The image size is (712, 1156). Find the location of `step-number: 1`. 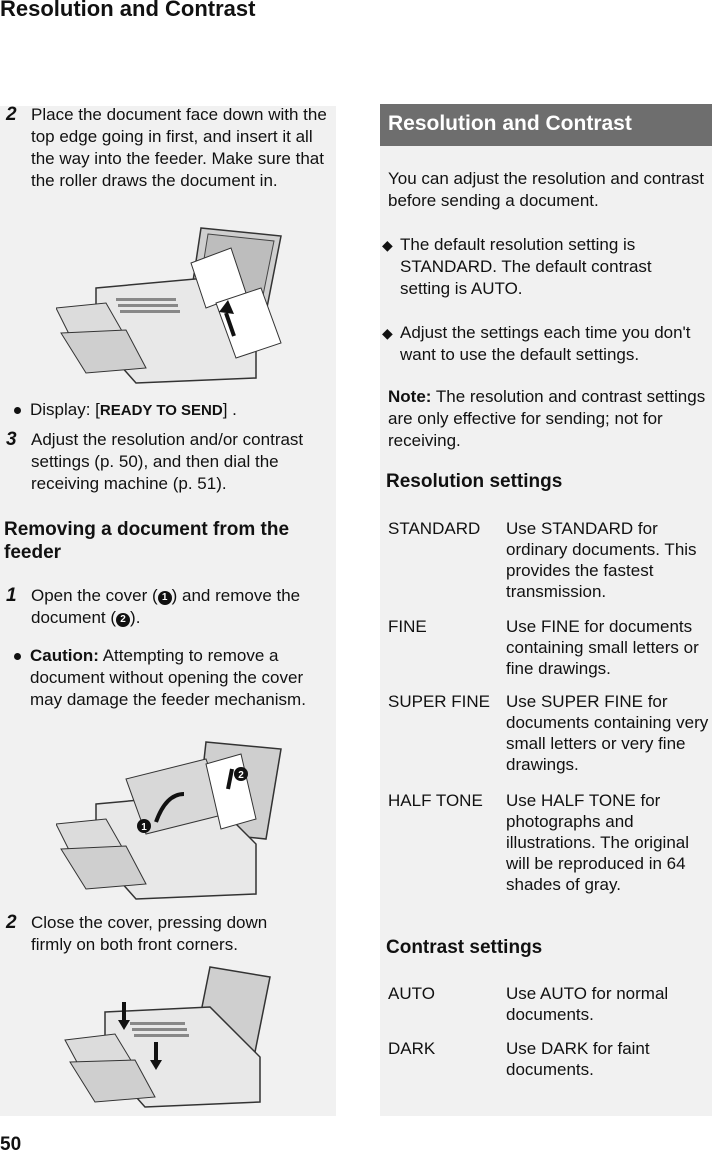

step-number: 1 is located at coordinates (11, 595).